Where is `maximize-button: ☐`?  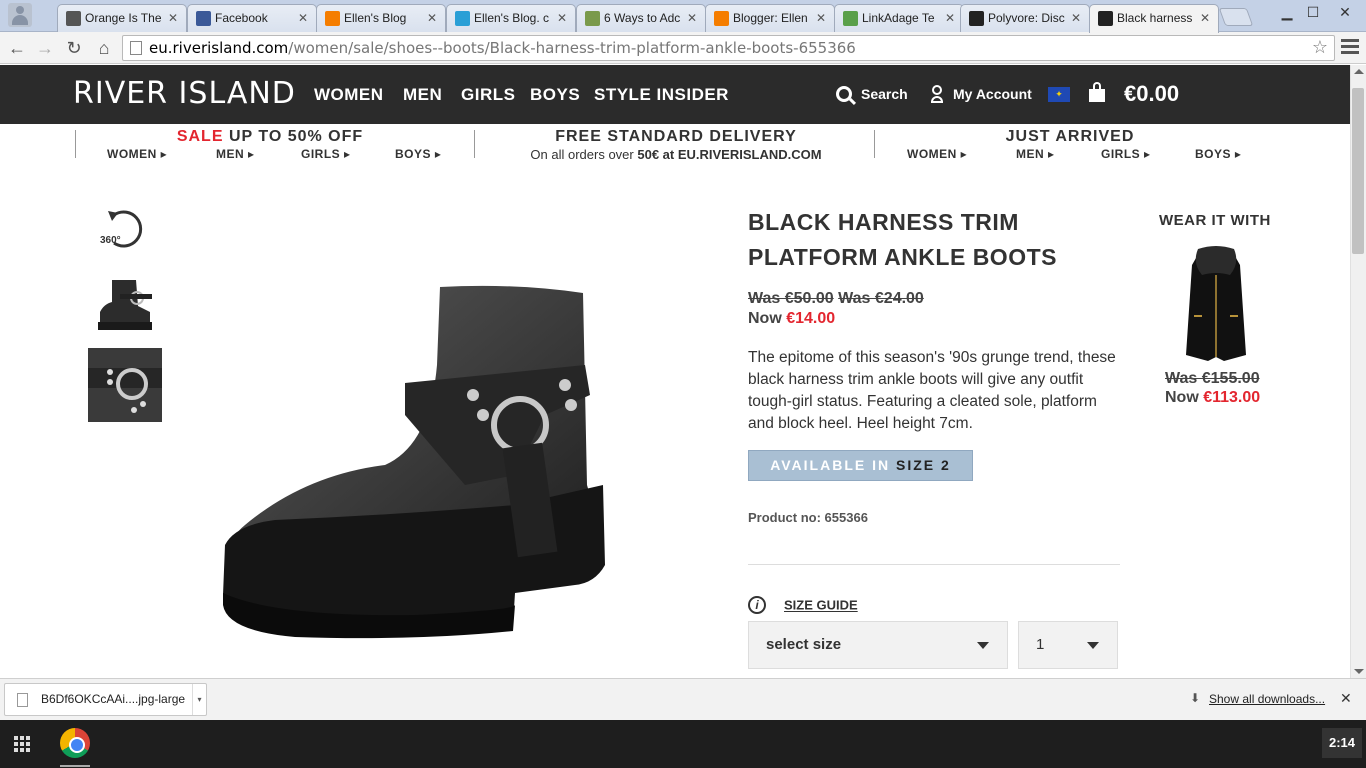 maximize-button: ☐ is located at coordinates (1313, 13).